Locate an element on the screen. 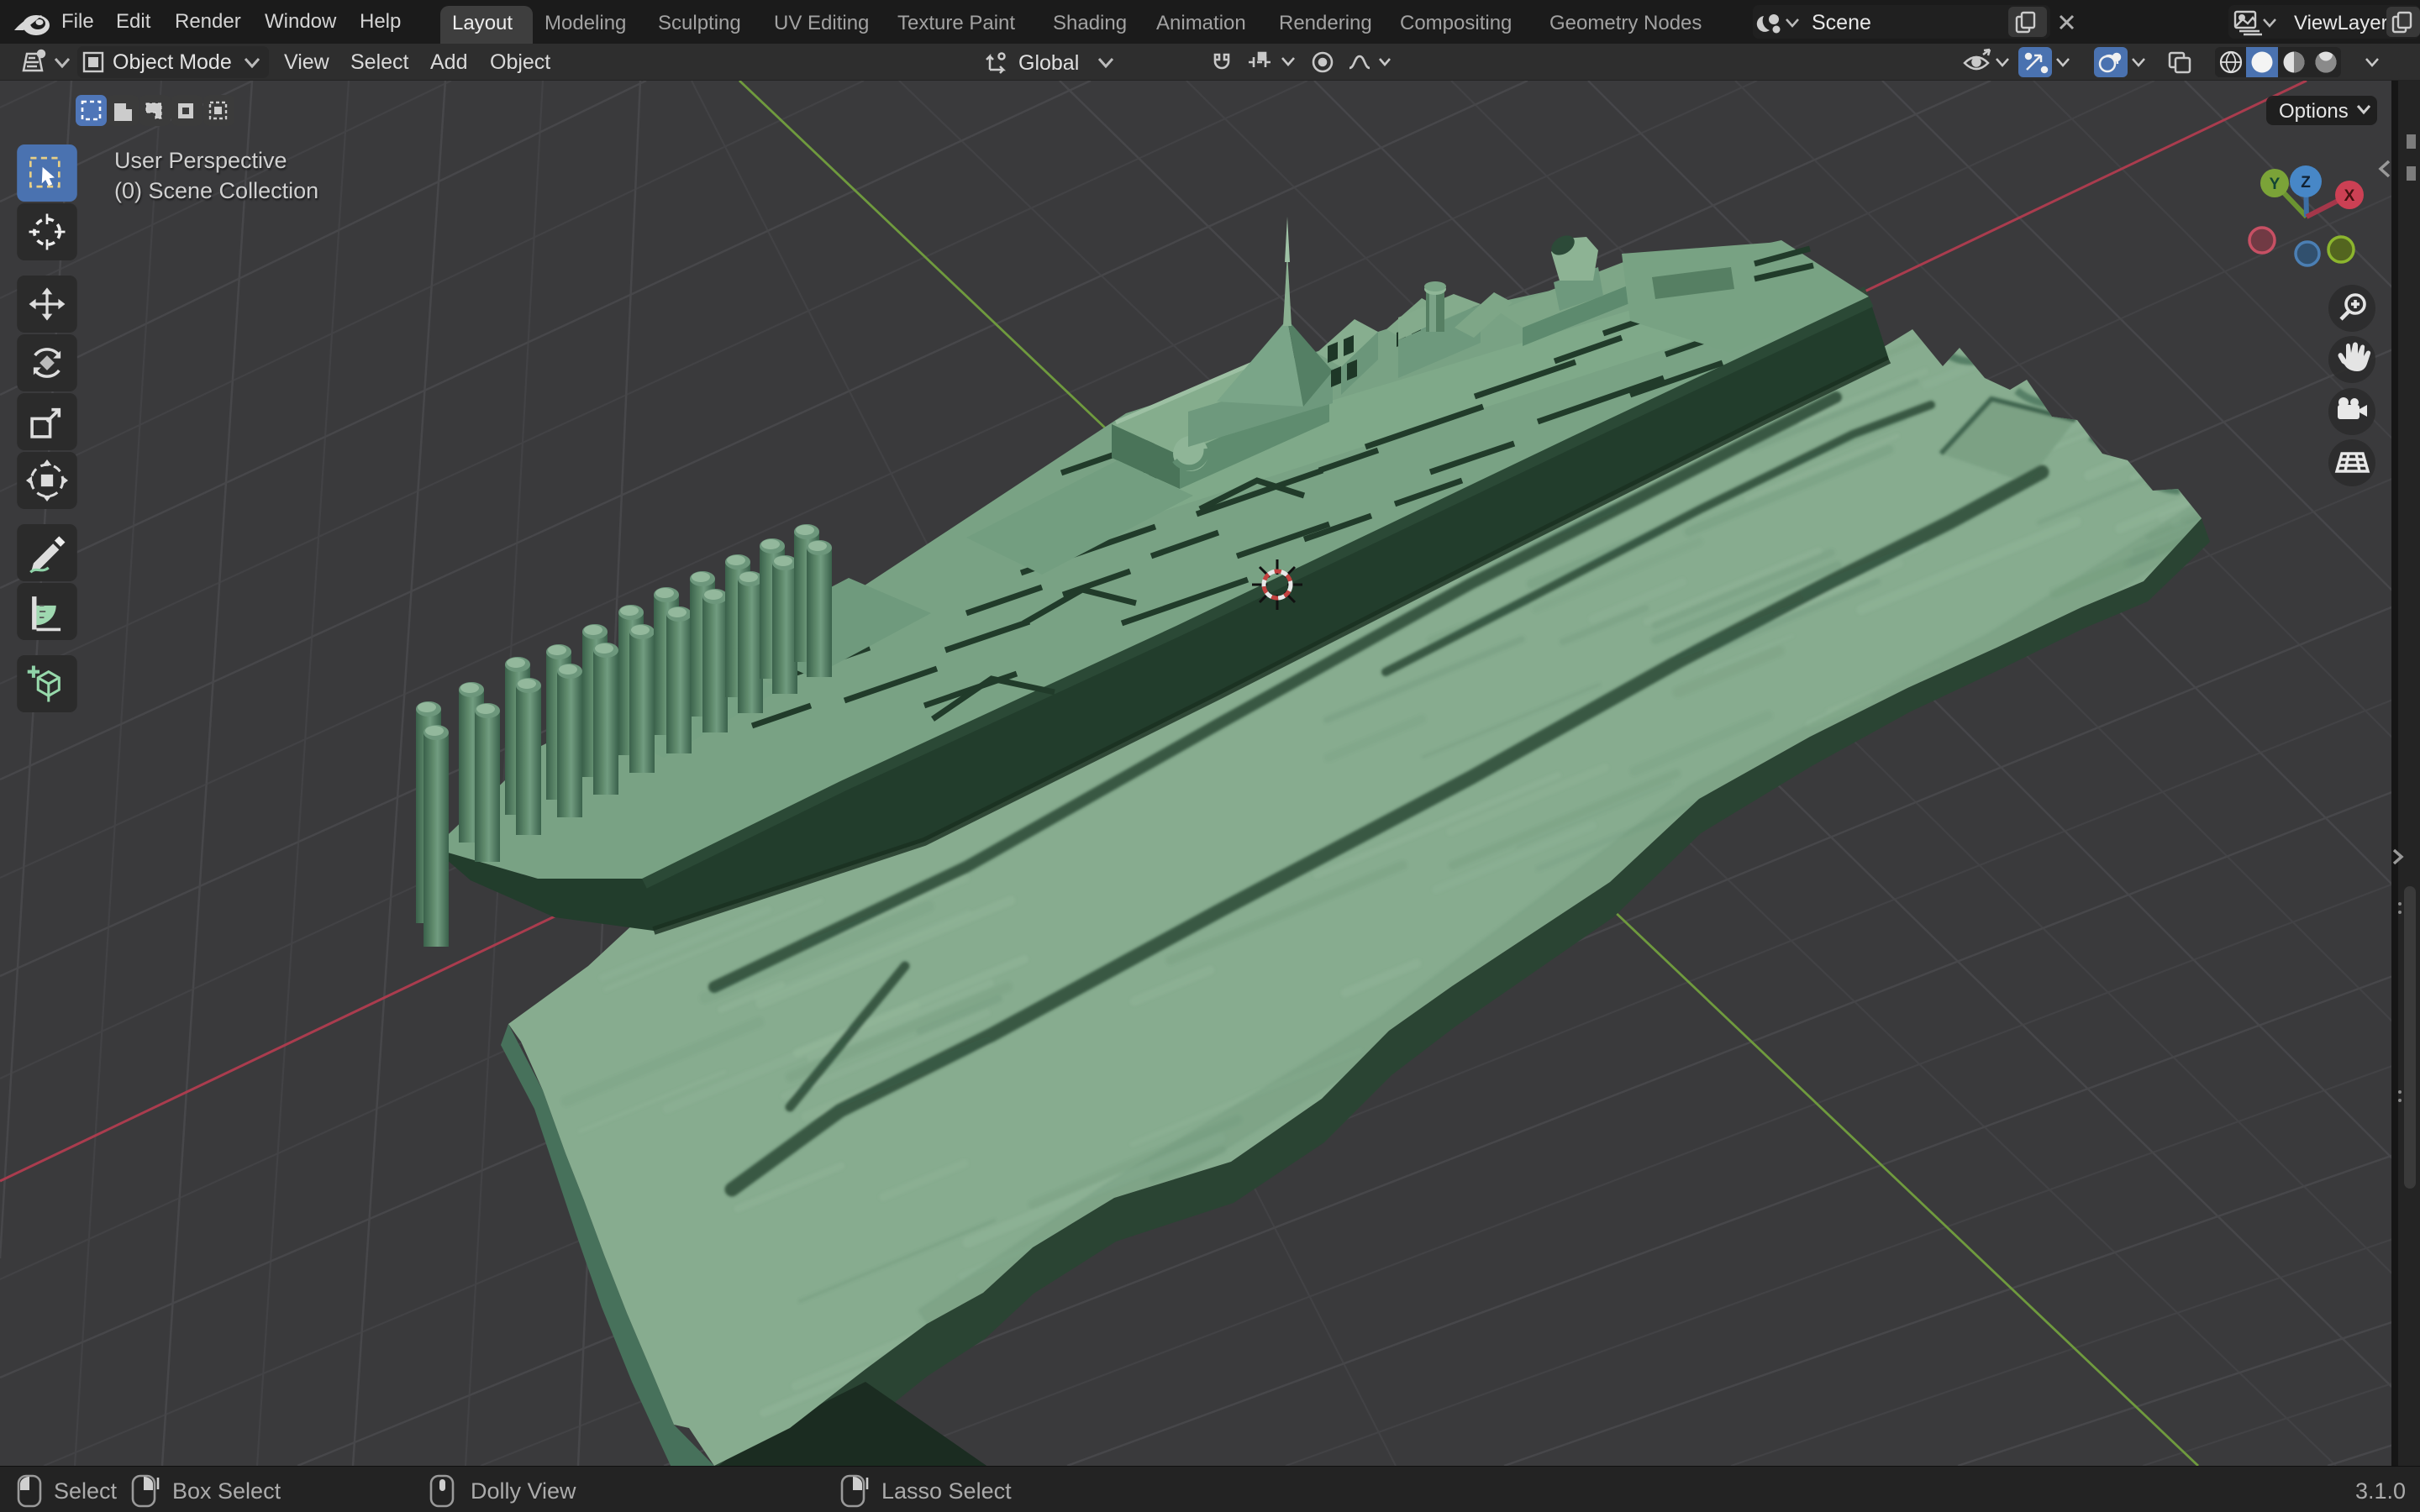 The image size is (2420, 1512). svg-text: Y is located at coordinates (2275, 184).